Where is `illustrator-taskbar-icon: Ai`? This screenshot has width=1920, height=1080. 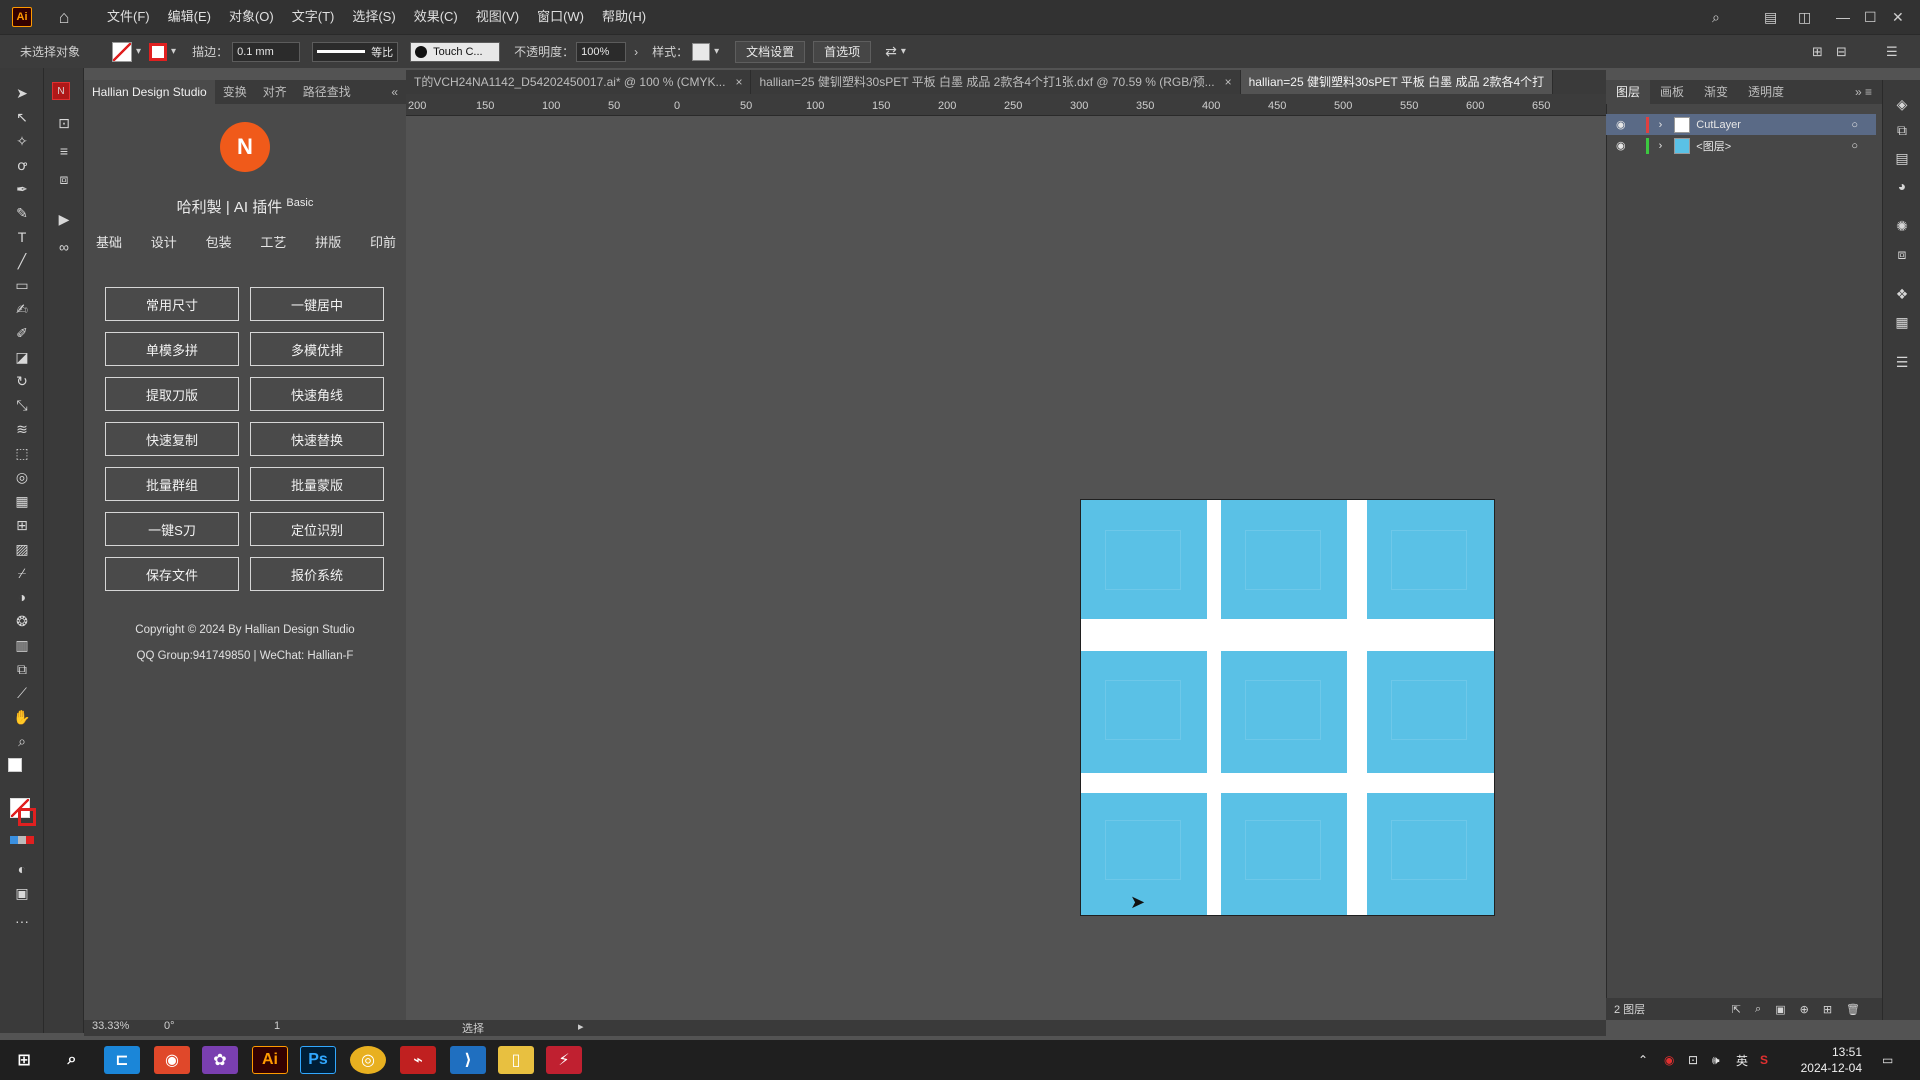 illustrator-taskbar-icon: Ai is located at coordinates (270, 1060).